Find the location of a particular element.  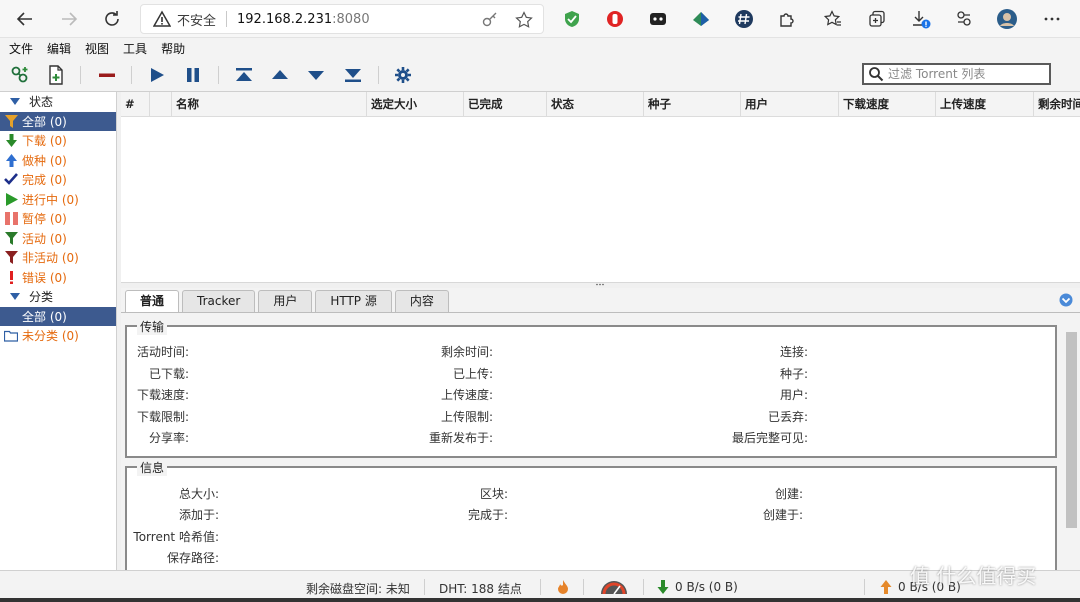

tab-content: 内容 is located at coordinates (421, 301).